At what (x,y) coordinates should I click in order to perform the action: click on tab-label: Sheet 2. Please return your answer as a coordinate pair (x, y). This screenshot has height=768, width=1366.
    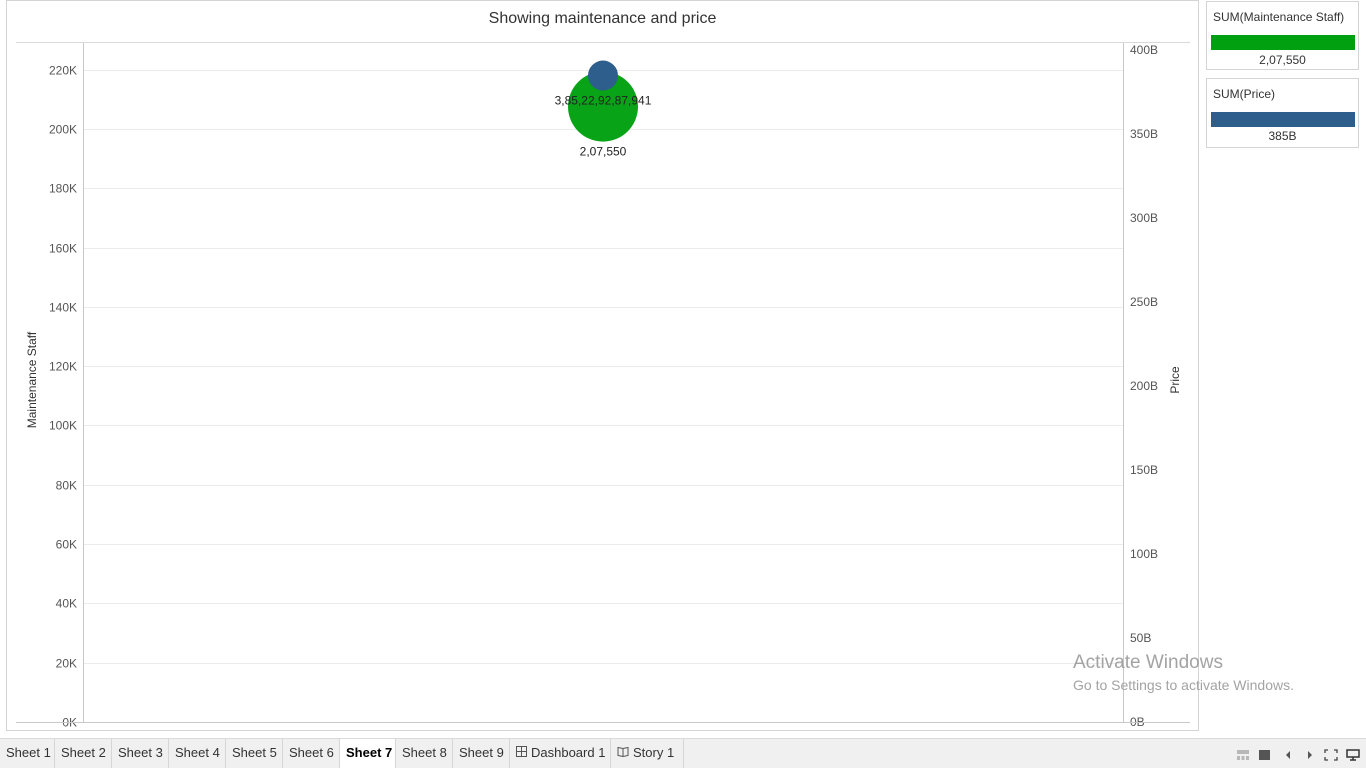
    Looking at the image, I should click on (83, 752).